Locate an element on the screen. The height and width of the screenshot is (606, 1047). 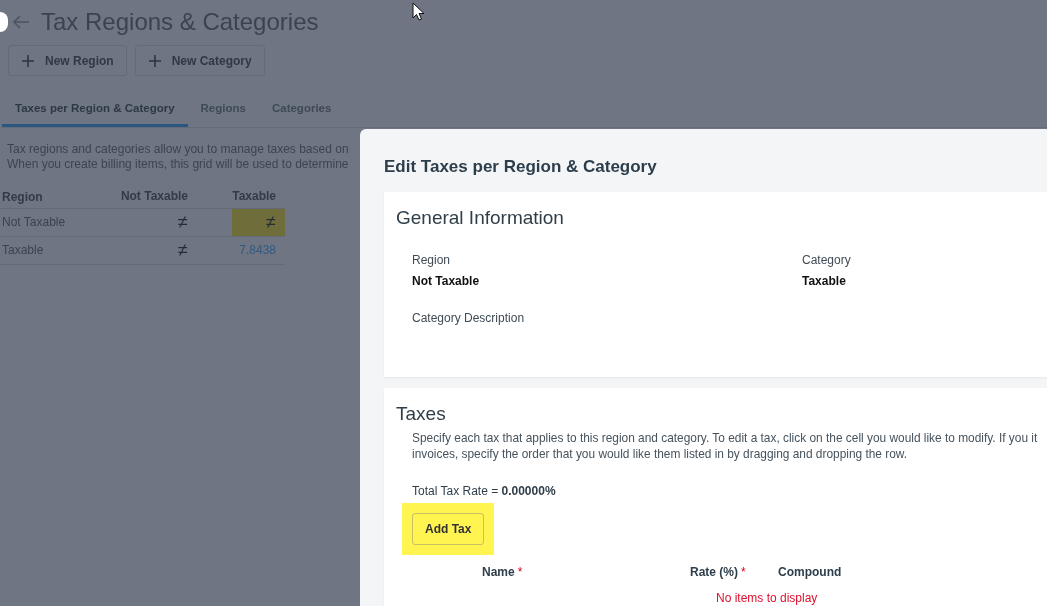
column-header: Rate (%) is located at coordinates (714, 572).